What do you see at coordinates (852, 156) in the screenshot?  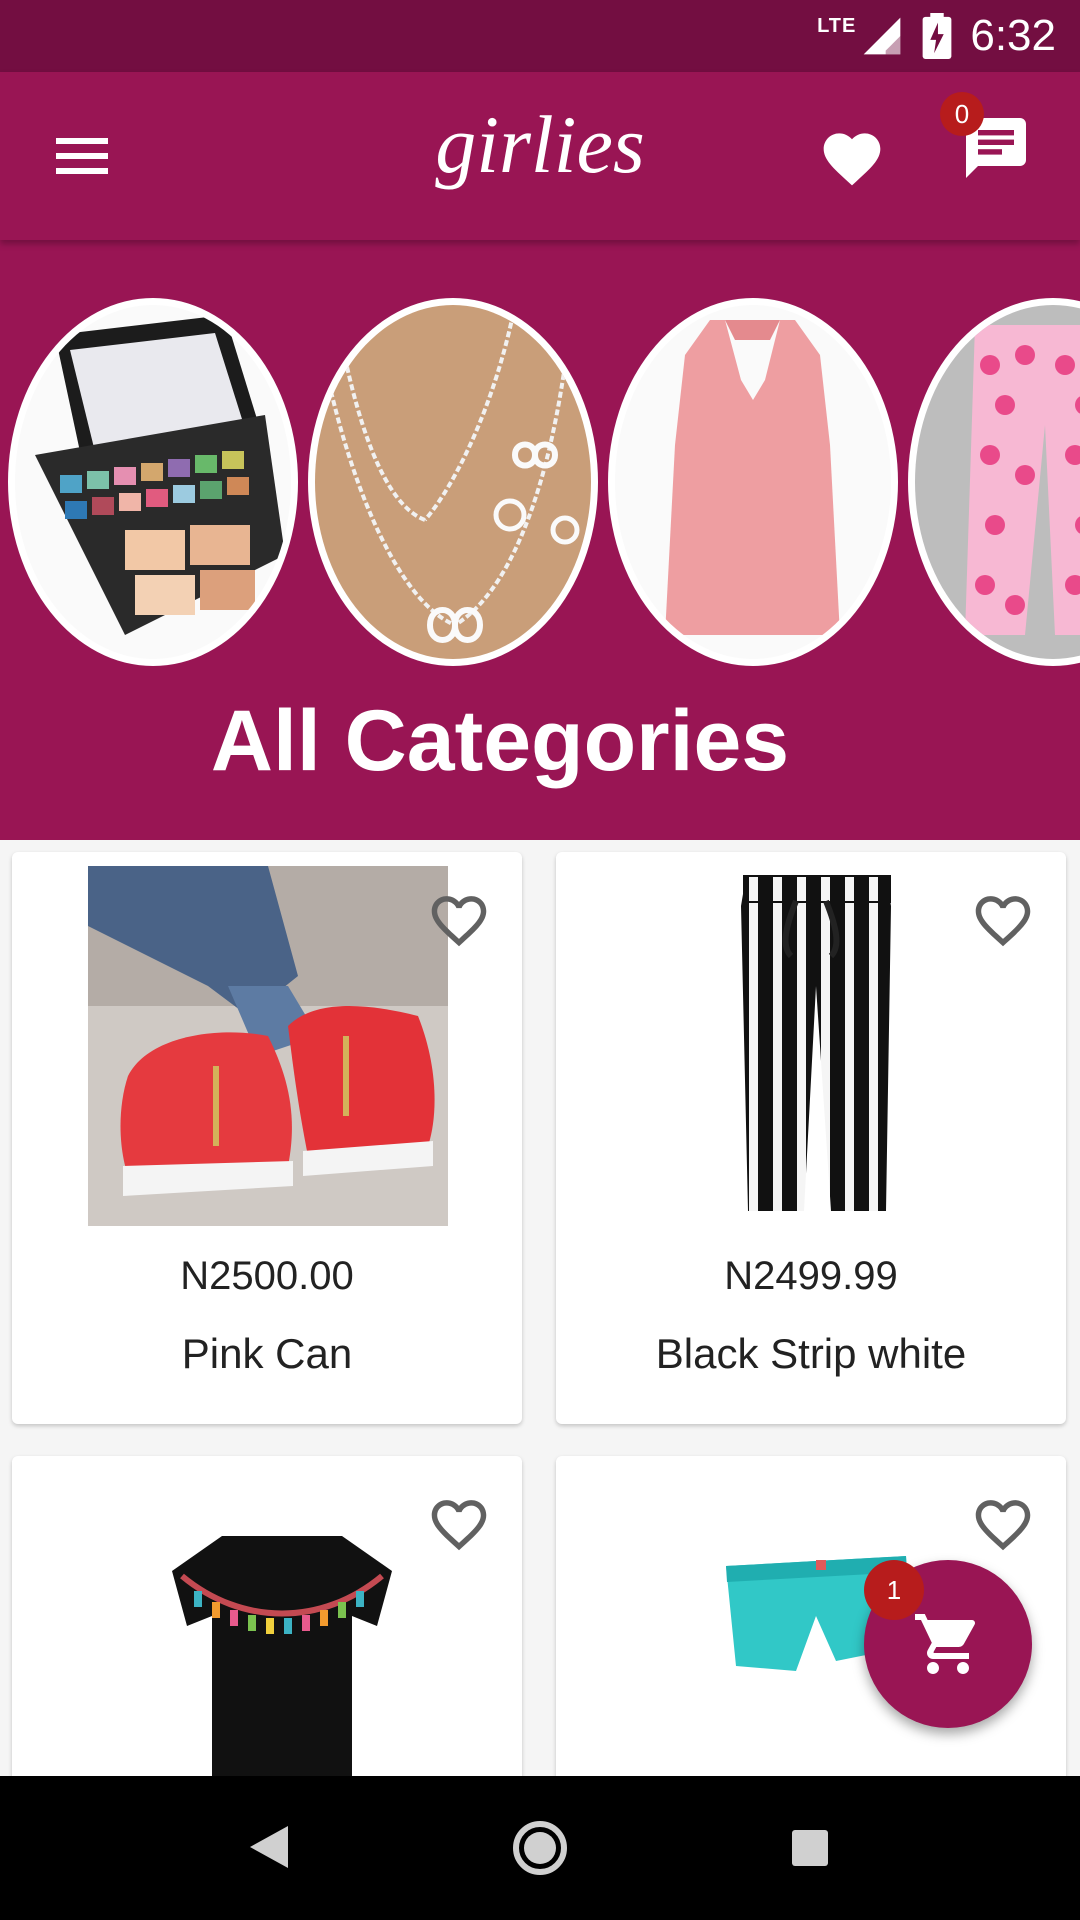 I see `favorites-heart-icon` at bounding box center [852, 156].